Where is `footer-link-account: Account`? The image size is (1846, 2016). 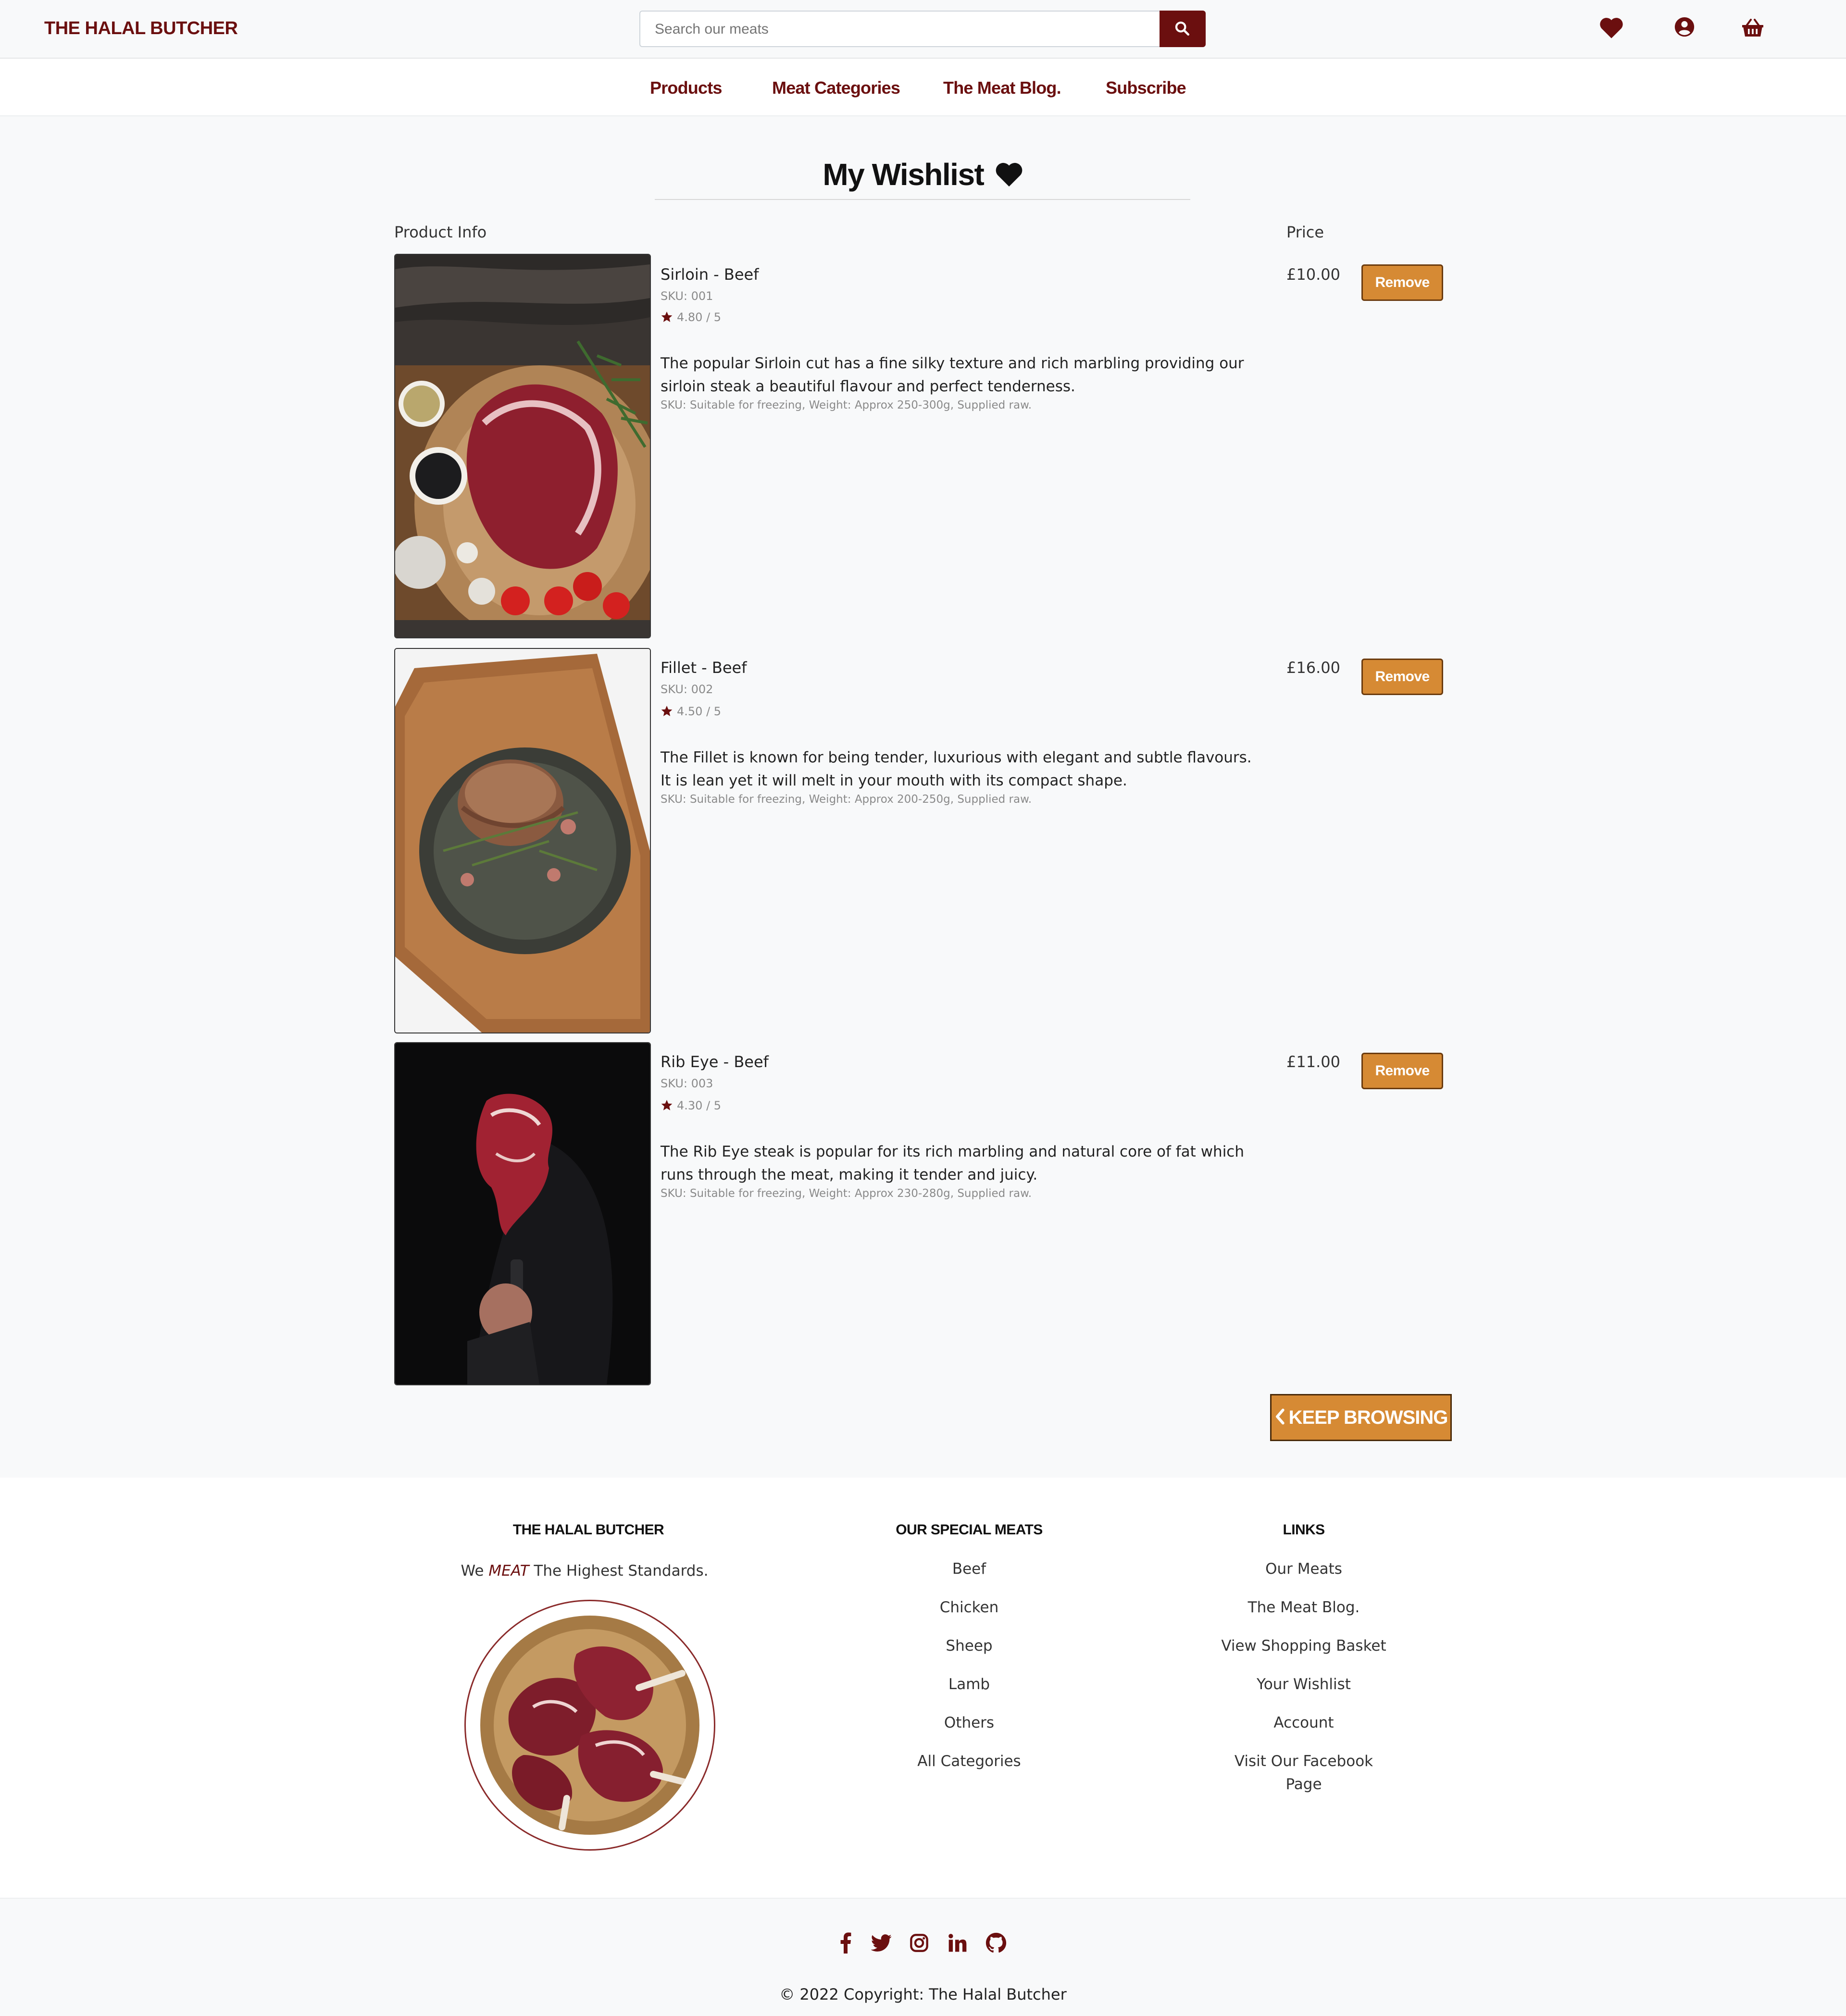 footer-link-account: Account is located at coordinates (1304, 1722).